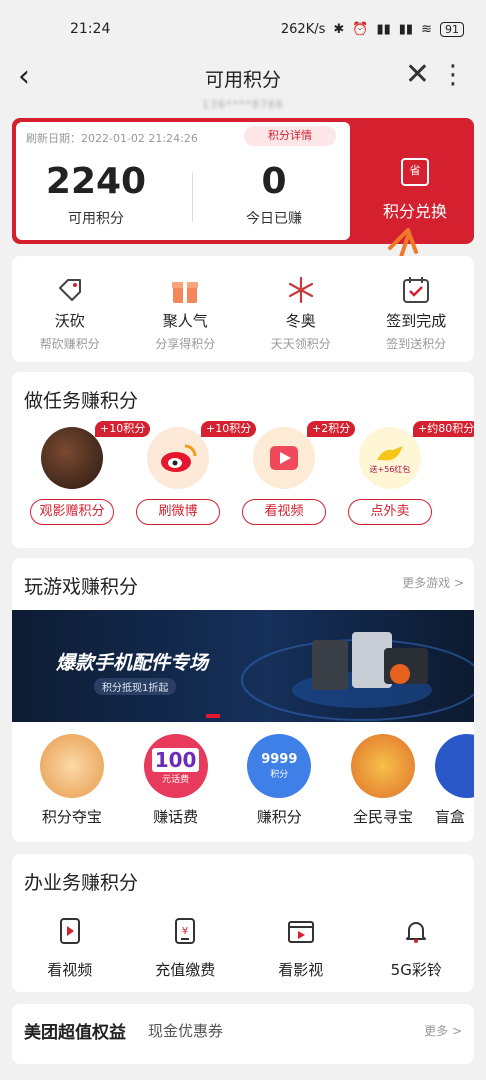 Image resolution: width=486 pixels, height=1080 pixels. What do you see at coordinates (383, 766) in the screenshot?
I see `treasure-chest-icon` at bounding box center [383, 766].